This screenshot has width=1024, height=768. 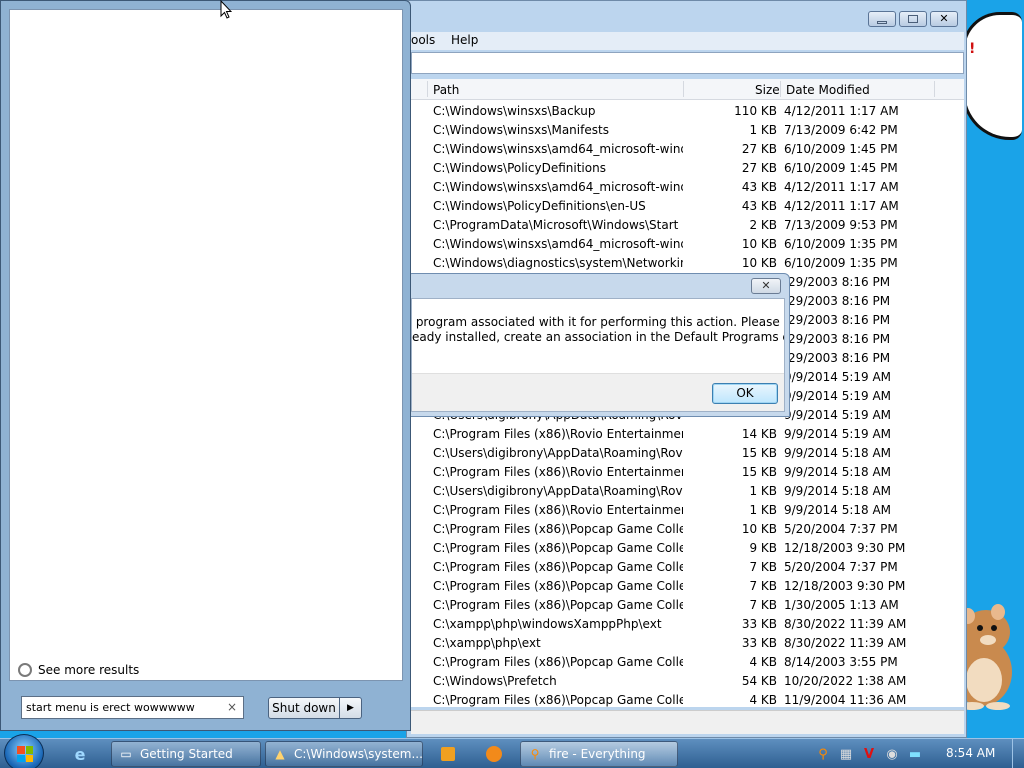 I want to click on cell-date: 12/18/2003 9:30 PM, so click(x=845, y=548).